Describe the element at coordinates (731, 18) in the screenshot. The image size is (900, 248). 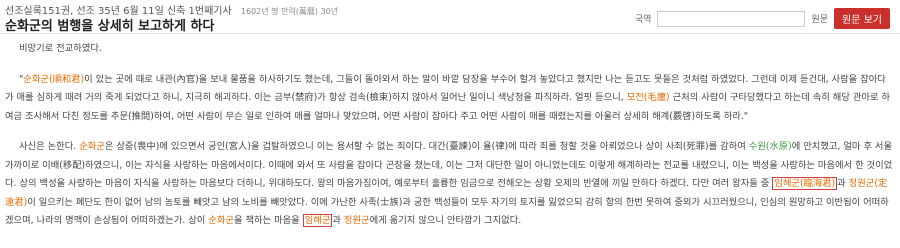
I see `search-input` at that location.